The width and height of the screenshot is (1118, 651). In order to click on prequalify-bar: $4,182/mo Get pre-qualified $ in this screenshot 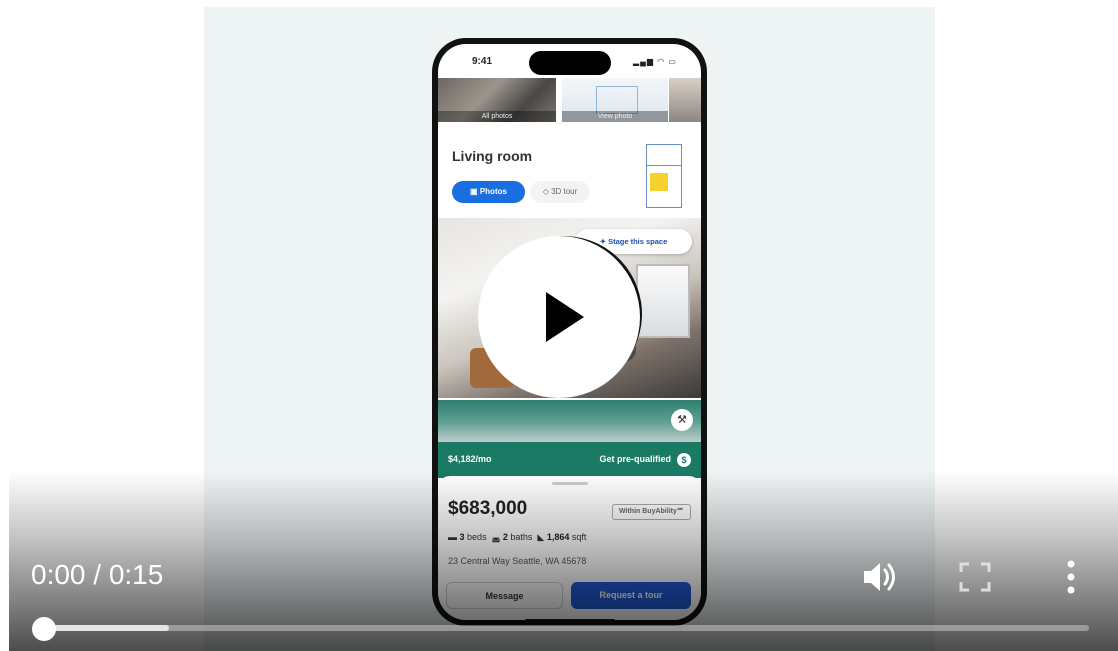, I will do `click(569, 460)`.